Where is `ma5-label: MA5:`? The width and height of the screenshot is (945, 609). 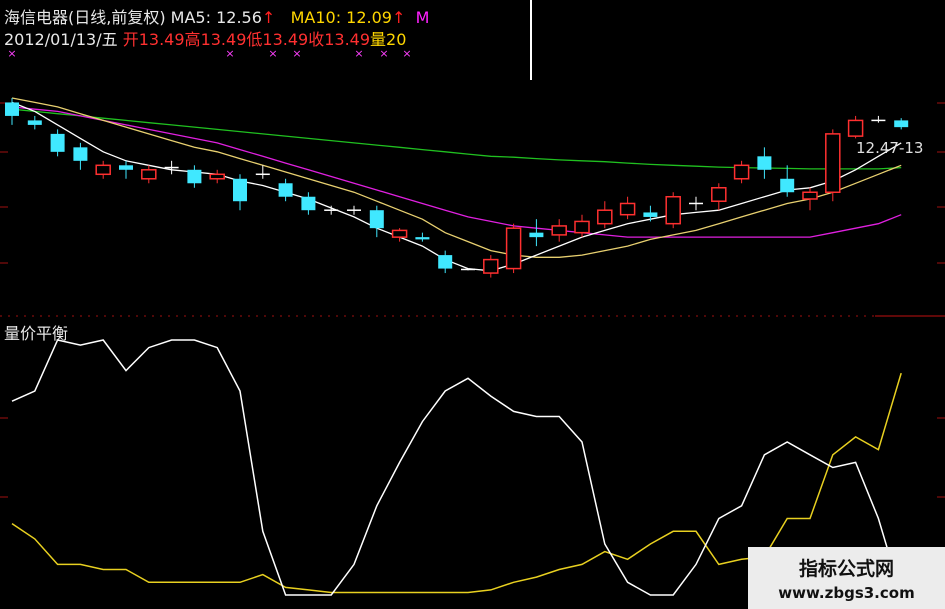 ma5-label: MA5: is located at coordinates (190, 17).